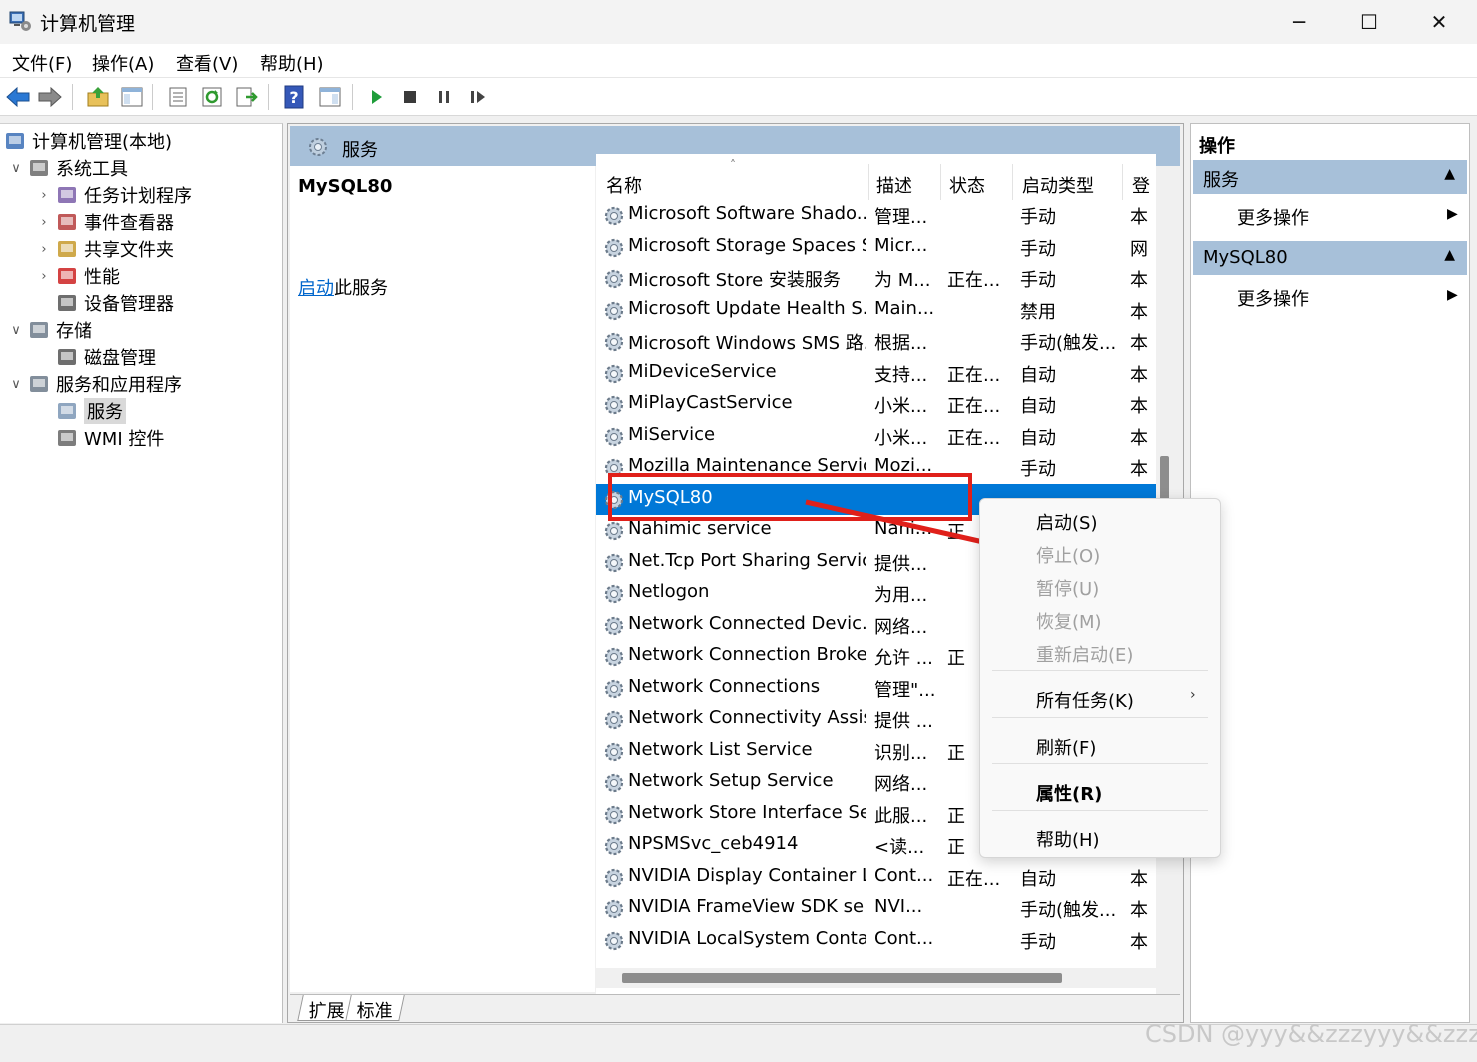 This screenshot has height=1062, width=1477. Describe the element at coordinates (444, 97) in the screenshot. I see `pause-service-icon` at that location.